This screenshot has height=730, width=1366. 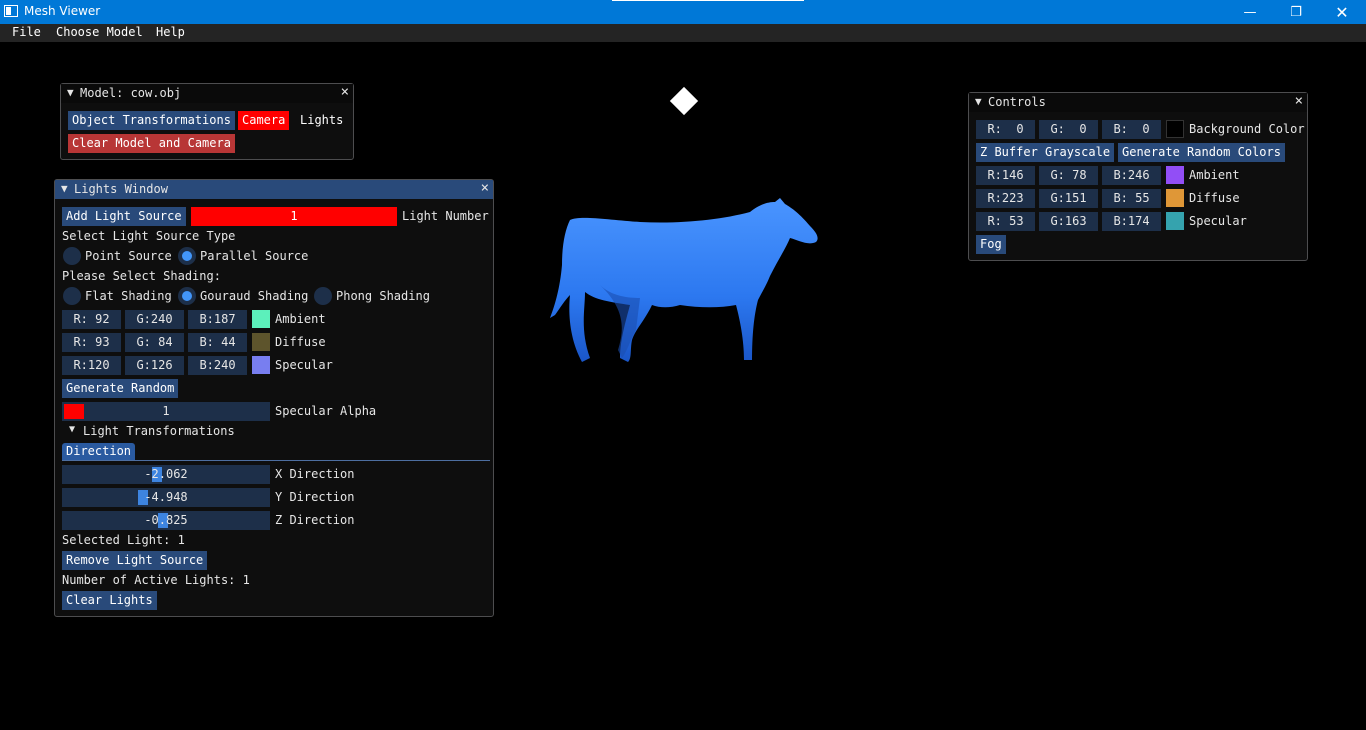 What do you see at coordinates (294, 216) in the screenshot?
I see `light-number-slider: 1` at bounding box center [294, 216].